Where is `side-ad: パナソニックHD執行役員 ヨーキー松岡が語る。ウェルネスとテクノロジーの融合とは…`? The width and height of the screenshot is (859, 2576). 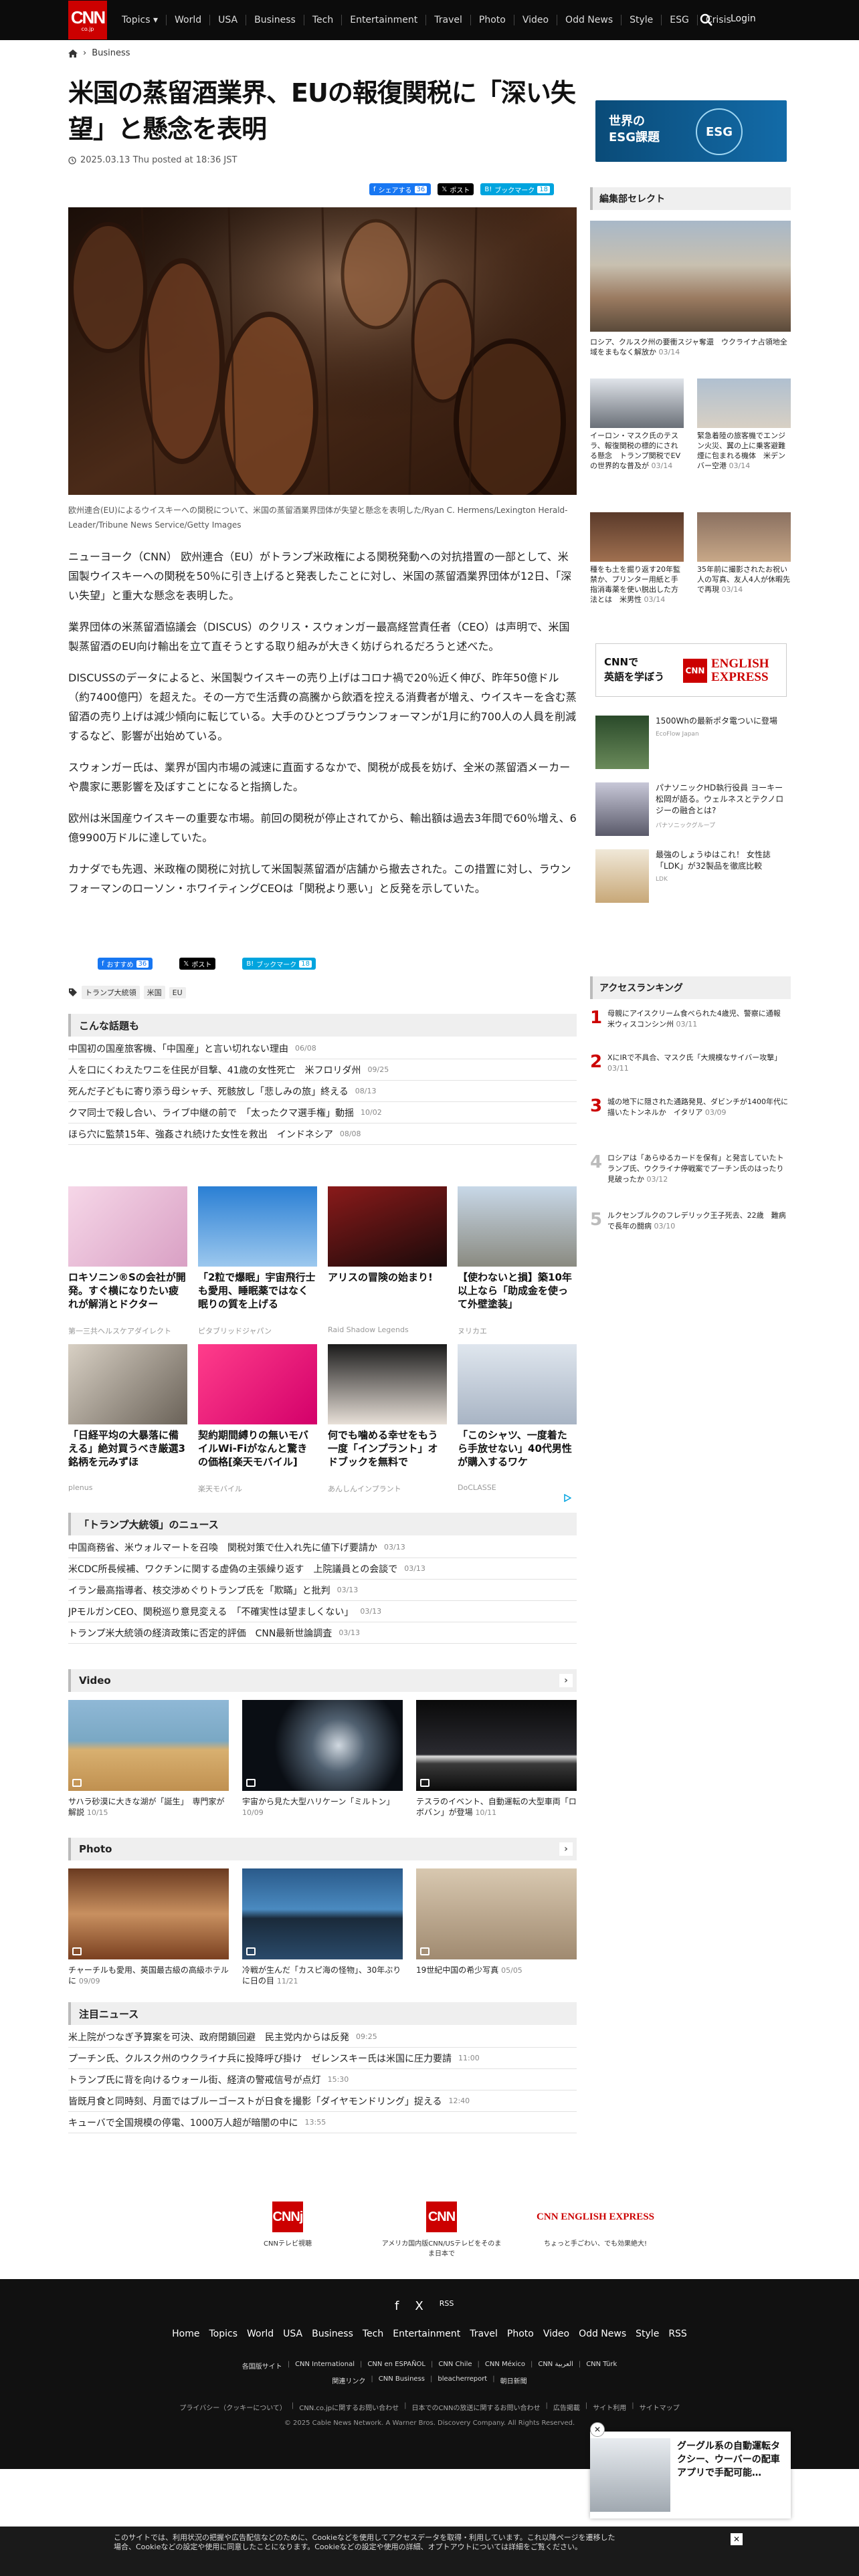 side-ad: パナソニックHD執行役員 ヨーキー松岡が語る。ウェルネスとテクノロジーの融合とは… is located at coordinates (692, 809).